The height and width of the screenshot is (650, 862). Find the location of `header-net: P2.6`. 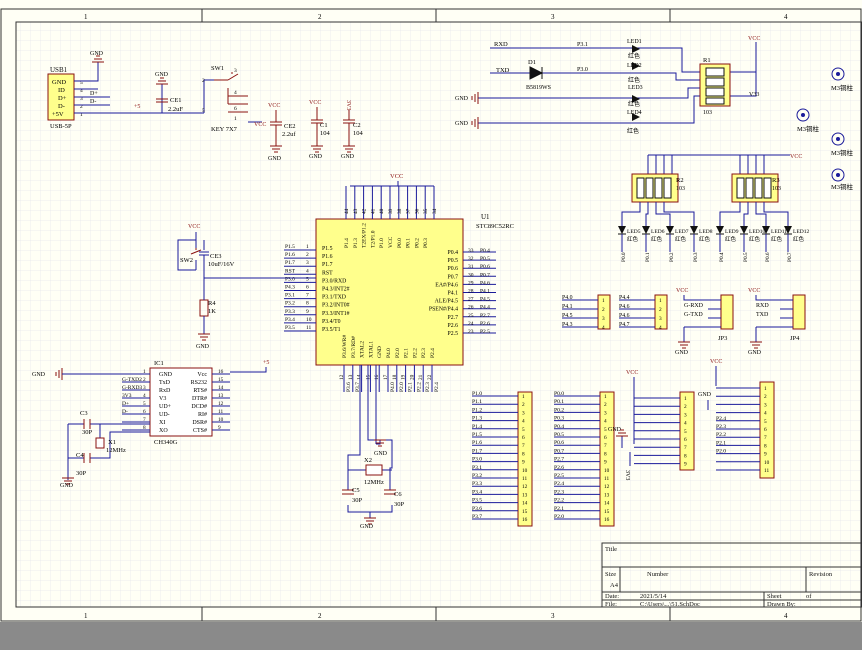

header-net: P2.6 is located at coordinates (559, 468).